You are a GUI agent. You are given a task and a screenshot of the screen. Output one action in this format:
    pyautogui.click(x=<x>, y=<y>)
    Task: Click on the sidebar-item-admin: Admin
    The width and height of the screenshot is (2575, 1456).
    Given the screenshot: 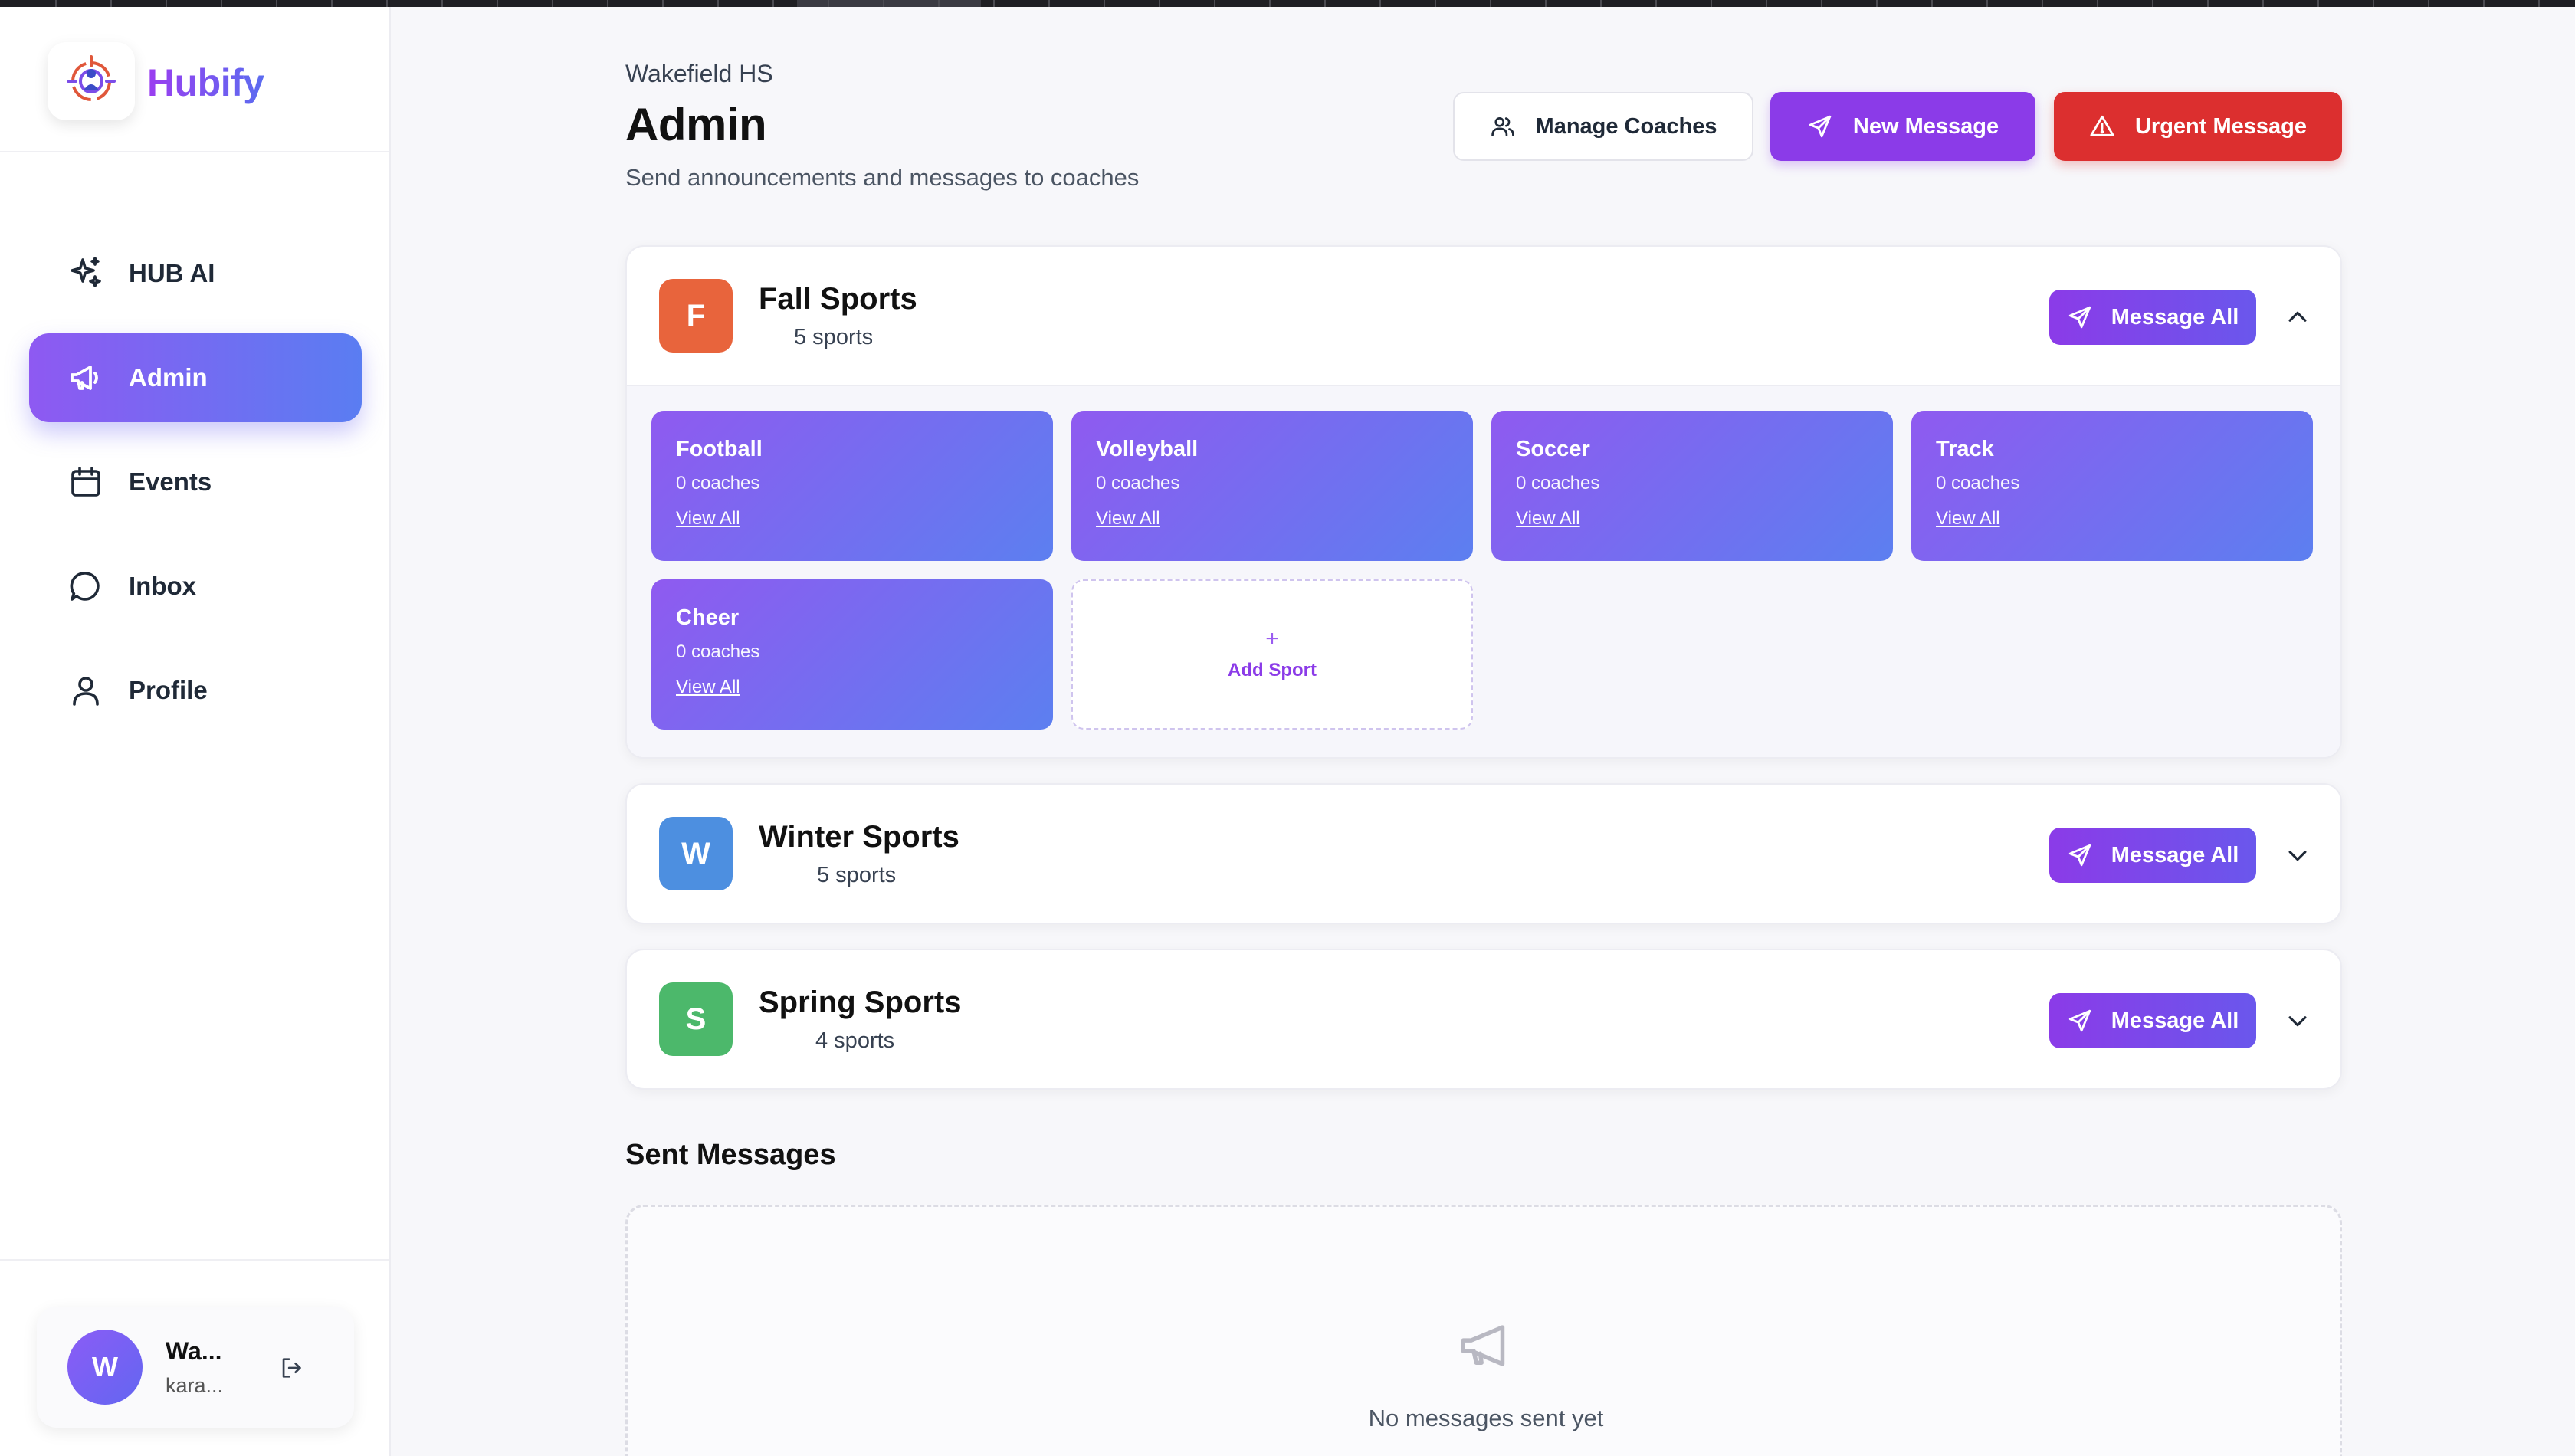 What is the action you would take?
    pyautogui.click(x=196, y=377)
    